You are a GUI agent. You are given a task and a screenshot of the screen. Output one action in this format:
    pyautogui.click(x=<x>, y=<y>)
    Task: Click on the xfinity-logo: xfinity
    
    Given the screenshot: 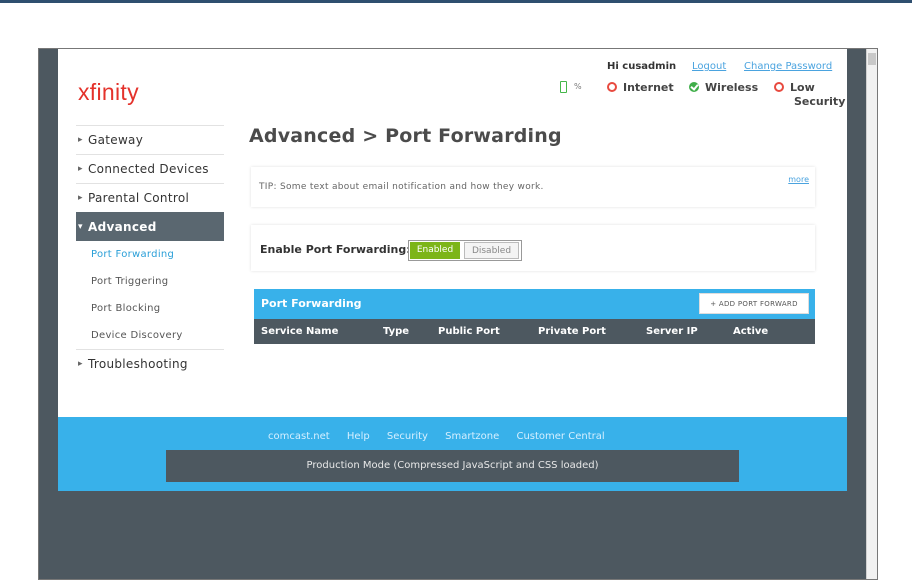 What is the action you would take?
    pyautogui.click(x=108, y=92)
    